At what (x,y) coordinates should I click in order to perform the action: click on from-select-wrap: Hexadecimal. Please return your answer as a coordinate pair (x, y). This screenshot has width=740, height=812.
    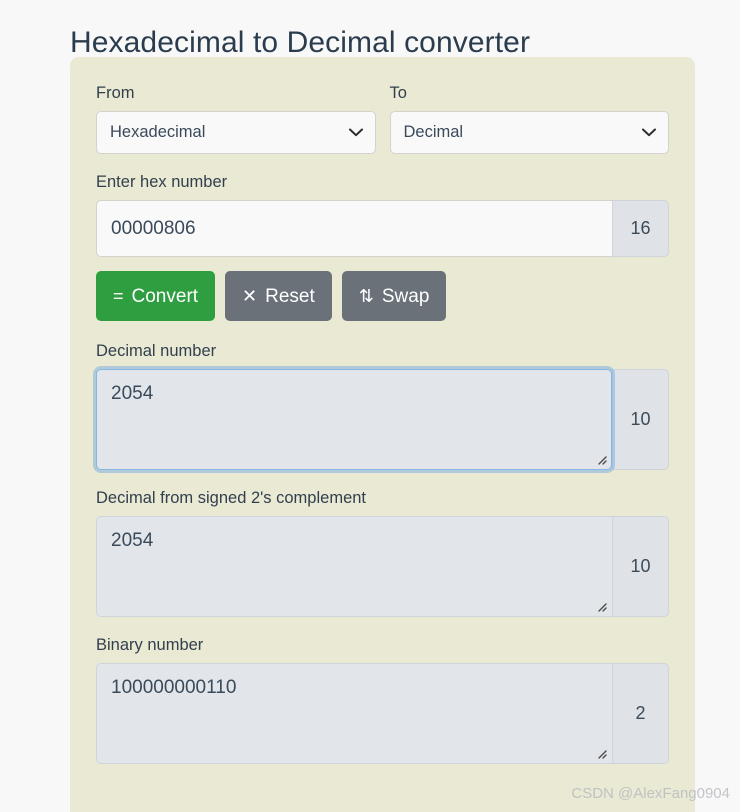
    Looking at the image, I should click on (236, 132).